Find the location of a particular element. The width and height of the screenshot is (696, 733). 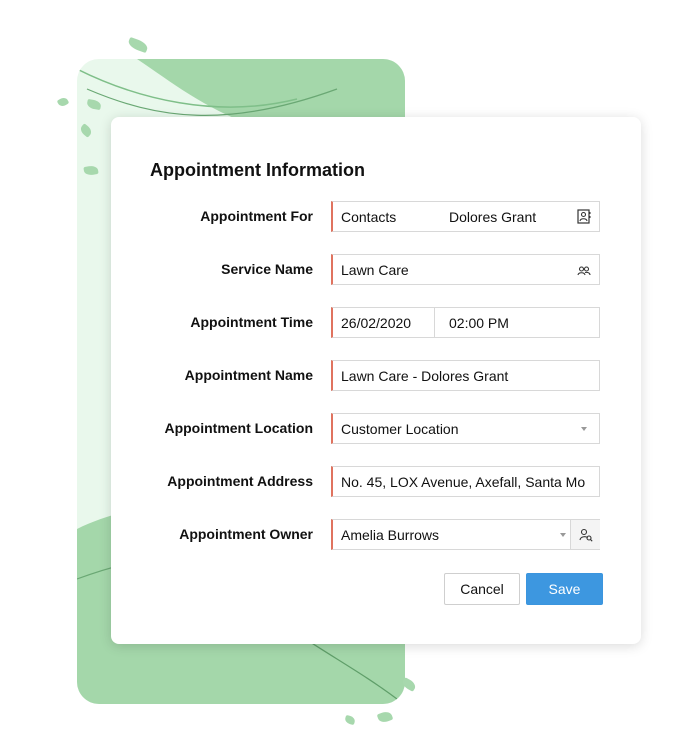

appointment-time-input: 02:00 PM is located at coordinates (479, 323).